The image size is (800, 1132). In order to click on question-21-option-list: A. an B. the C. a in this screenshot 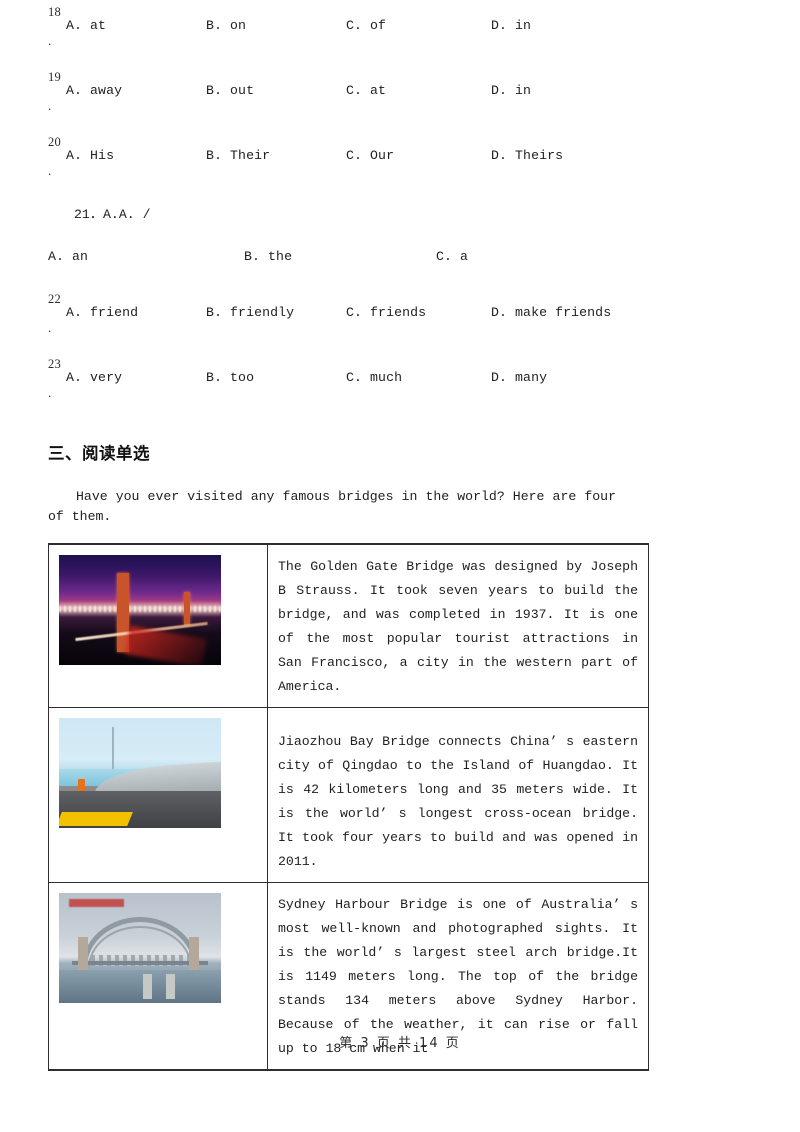, I will do `click(333, 263)`.